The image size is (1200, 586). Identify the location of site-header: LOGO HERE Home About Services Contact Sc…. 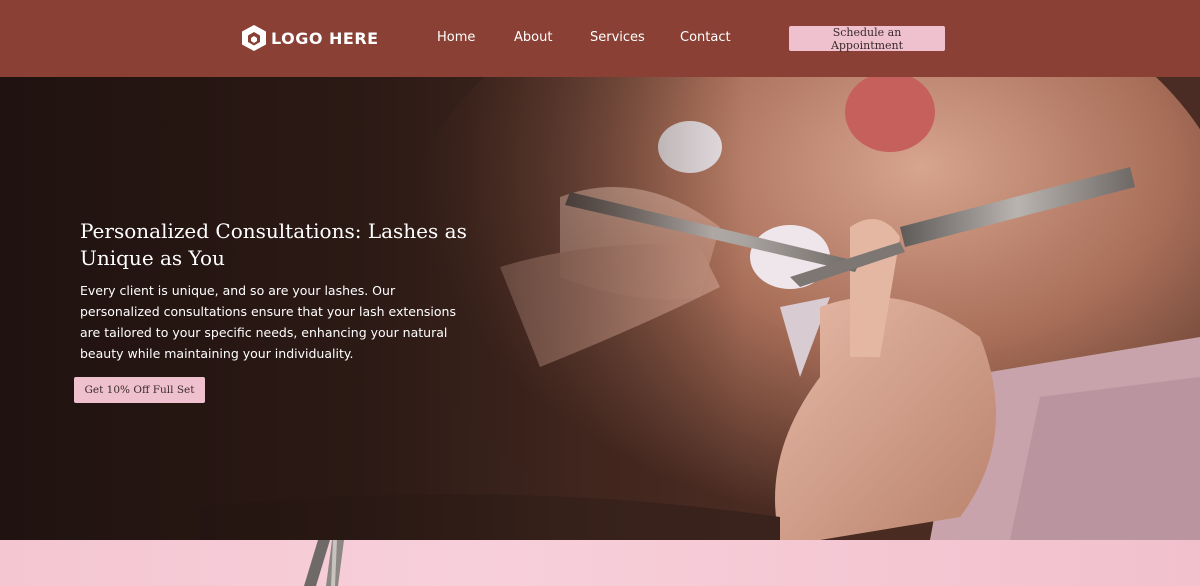
(600, 38).